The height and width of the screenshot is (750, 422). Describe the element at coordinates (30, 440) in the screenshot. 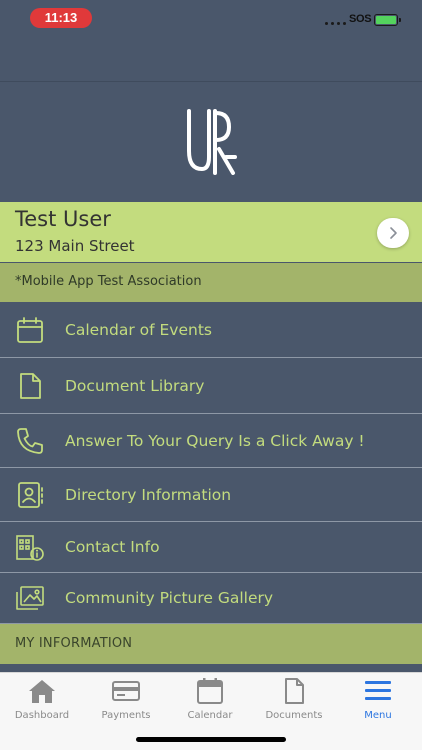

I see `phone-icon` at that location.